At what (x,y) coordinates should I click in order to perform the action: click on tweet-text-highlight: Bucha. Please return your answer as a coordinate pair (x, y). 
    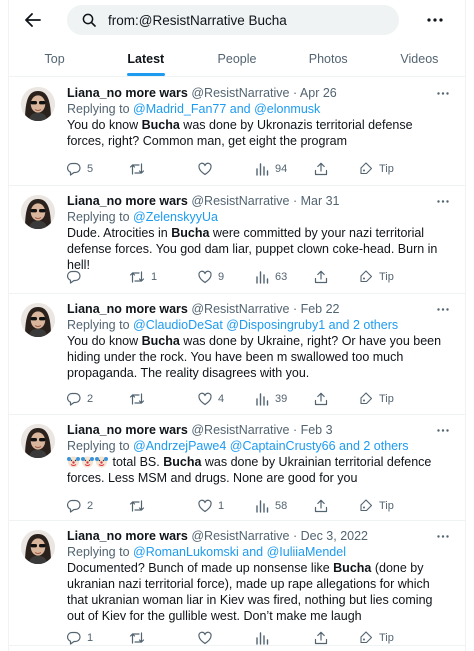
    Looking at the image, I should click on (190, 233).